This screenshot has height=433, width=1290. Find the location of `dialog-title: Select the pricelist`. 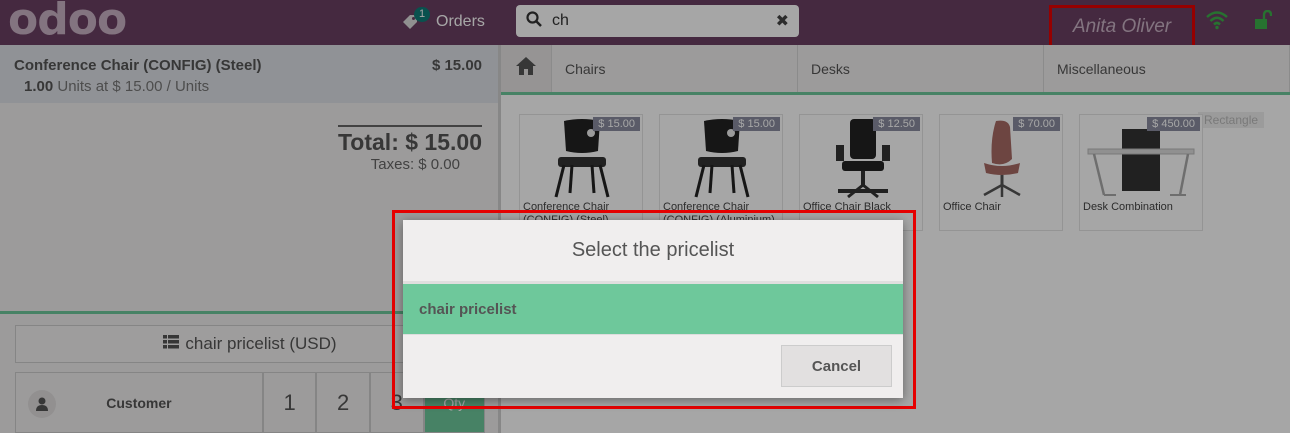

dialog-title: Select the pricelist is located at coordinates (653, 252).